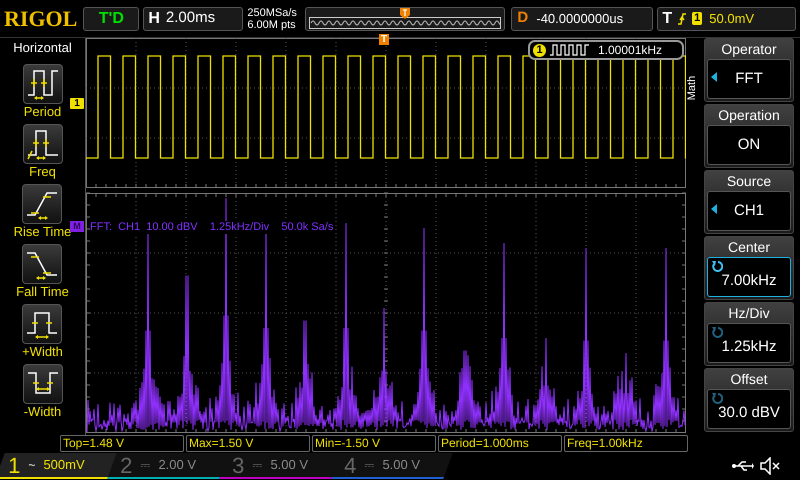 The image size is (800, 480). I want to click on menu-tab-label: Math, so click(692, 88).